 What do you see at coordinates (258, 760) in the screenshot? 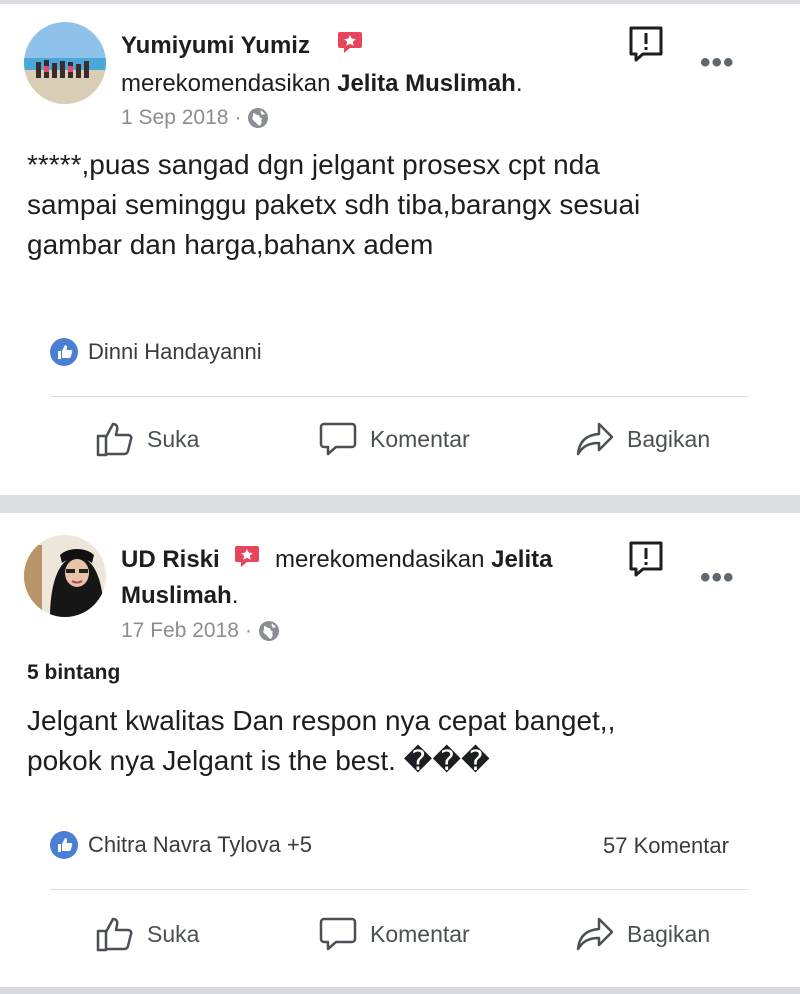
I see `body-line: pokok nya Jelgant is the best. ���` at bounding box center [258, 760].